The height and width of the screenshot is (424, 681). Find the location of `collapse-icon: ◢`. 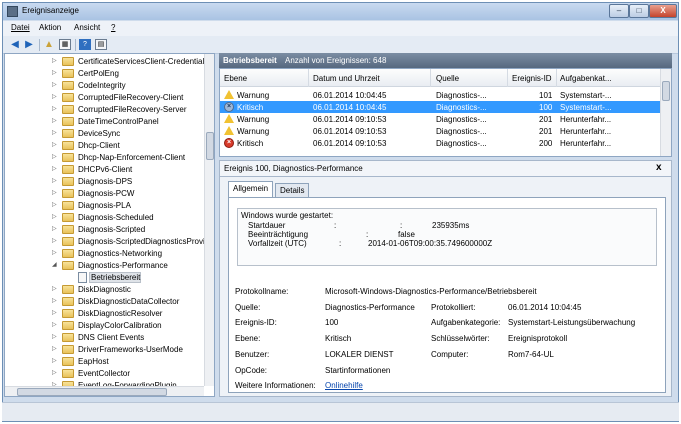

collapse-icon: ◢ is located at coordinates (55, 265).